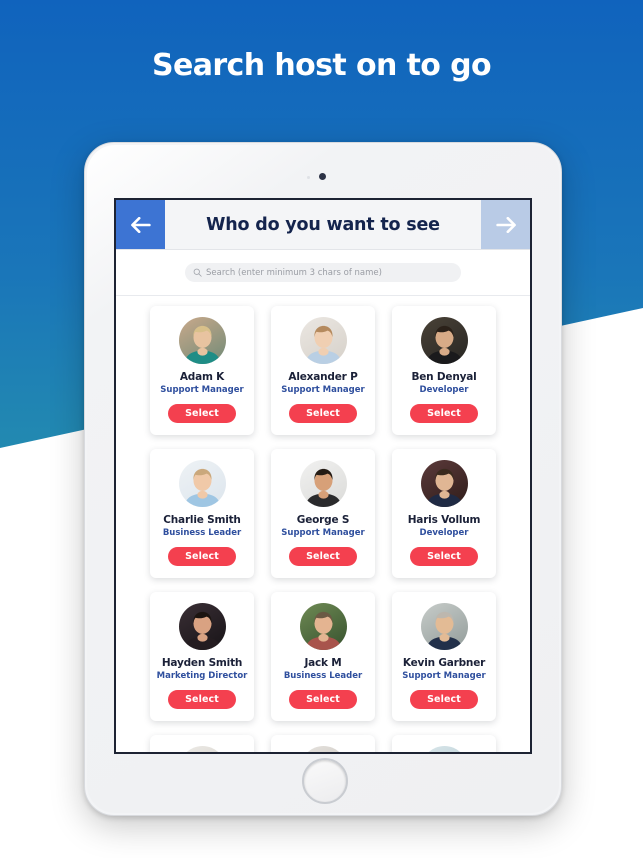 The width and height of the screenshot is (643, 858). I want to click on home-button, so click(325, 781).